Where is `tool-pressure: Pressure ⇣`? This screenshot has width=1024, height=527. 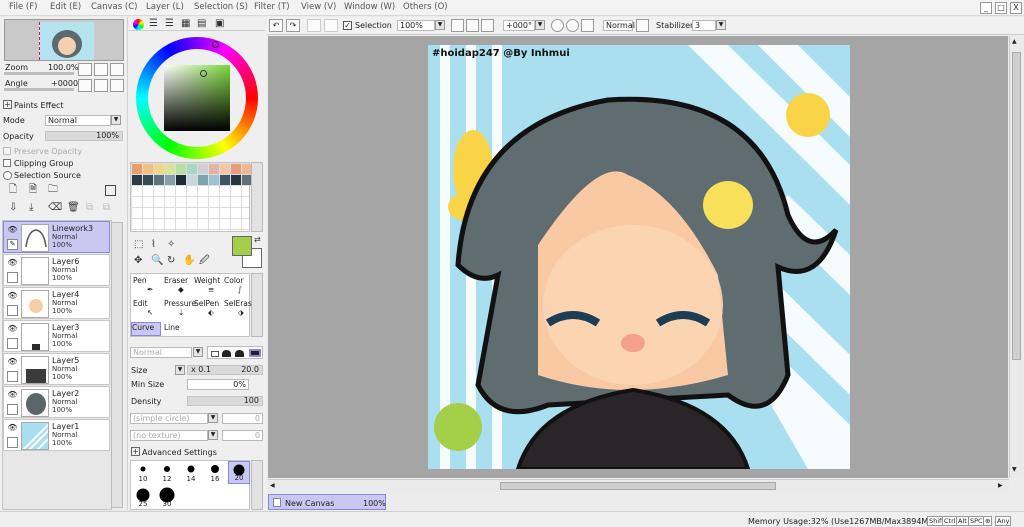
tool-pressure: Pressure ⇣ is located at coordinates (180, 308).